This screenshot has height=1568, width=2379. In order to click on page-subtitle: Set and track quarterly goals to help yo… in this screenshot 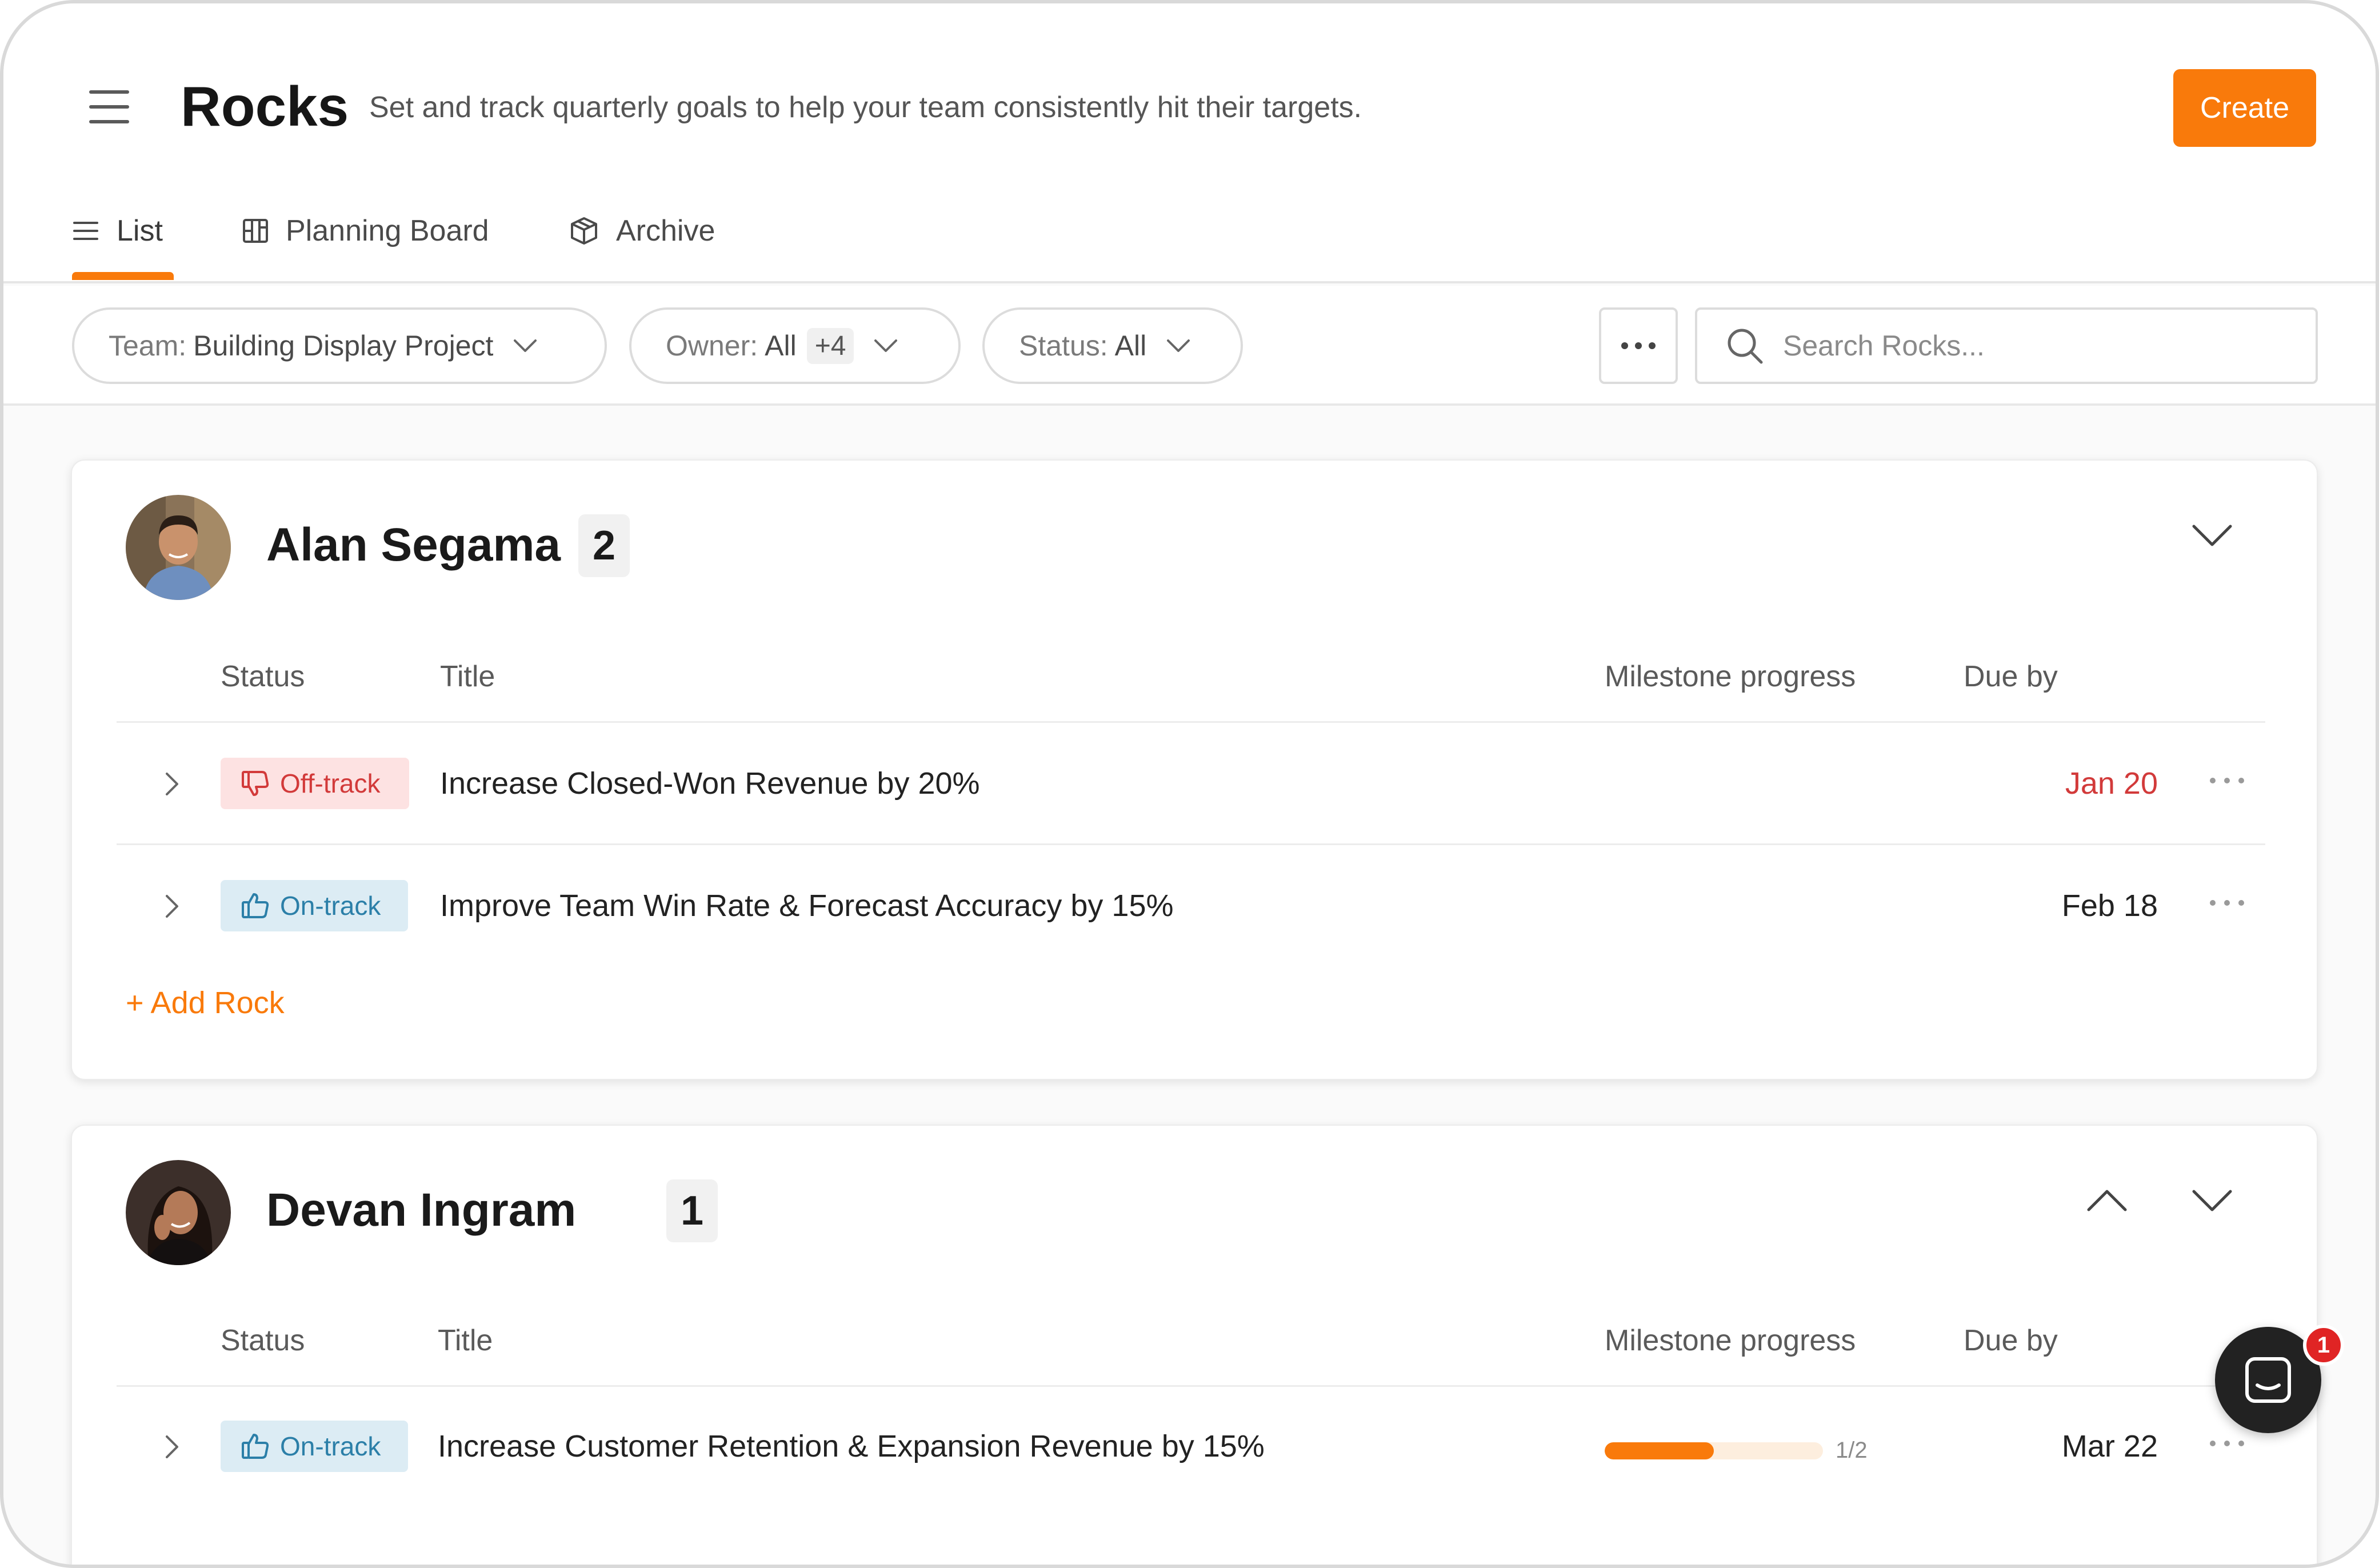, I will do `click(865, 107)`.